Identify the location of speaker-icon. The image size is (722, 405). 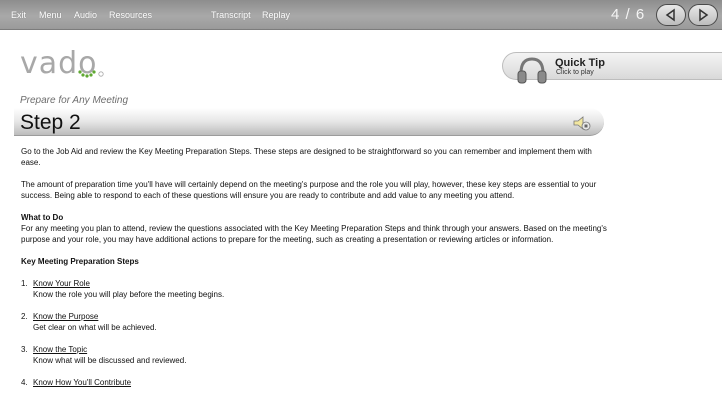
(582, 123).